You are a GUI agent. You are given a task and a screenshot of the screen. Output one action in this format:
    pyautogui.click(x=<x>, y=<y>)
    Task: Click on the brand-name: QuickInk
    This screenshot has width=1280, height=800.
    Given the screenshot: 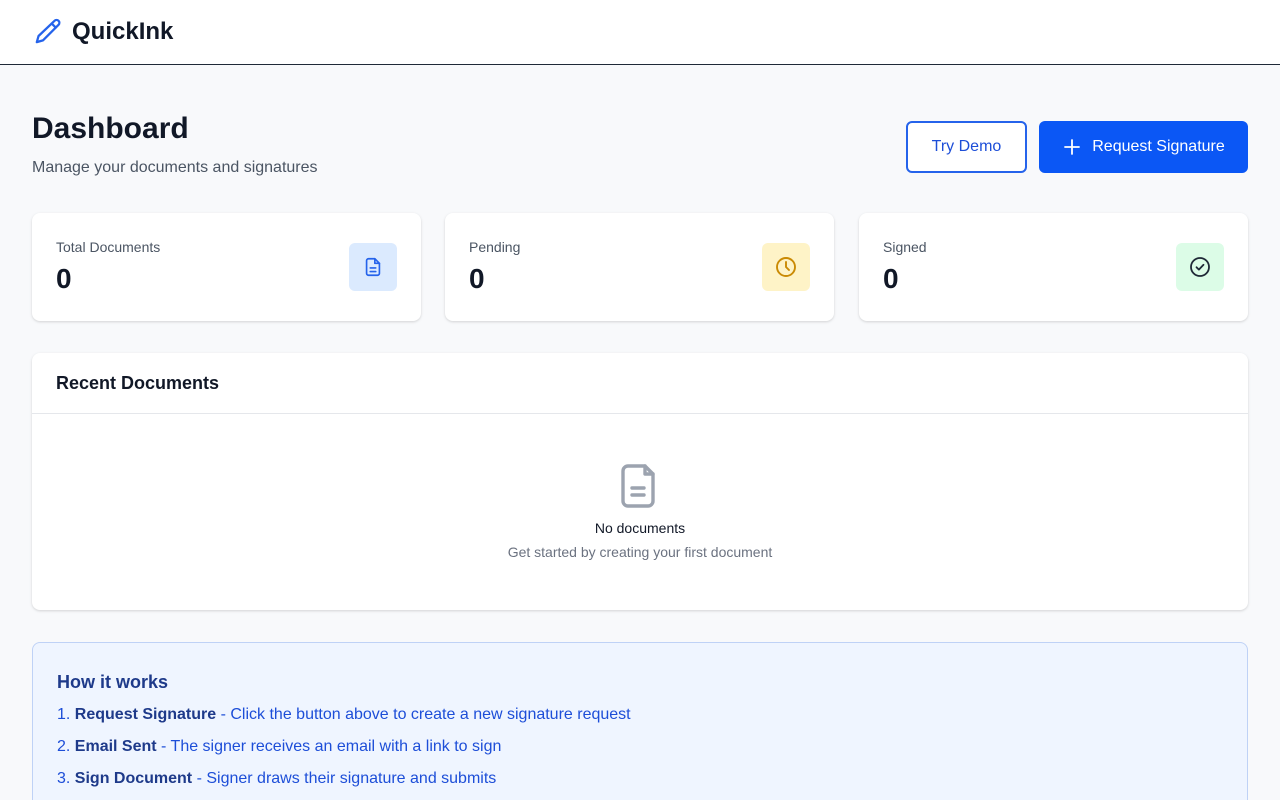 What is the action you would take?
    pyautogui.click(x=122, y=32)
    